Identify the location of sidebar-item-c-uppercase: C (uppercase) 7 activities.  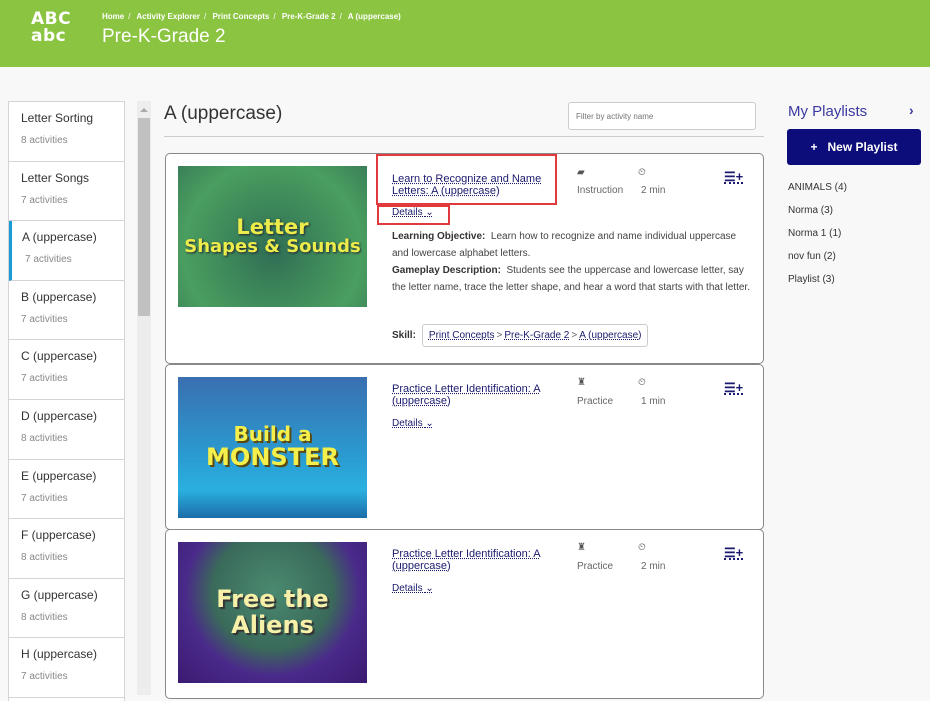
(66, 370).